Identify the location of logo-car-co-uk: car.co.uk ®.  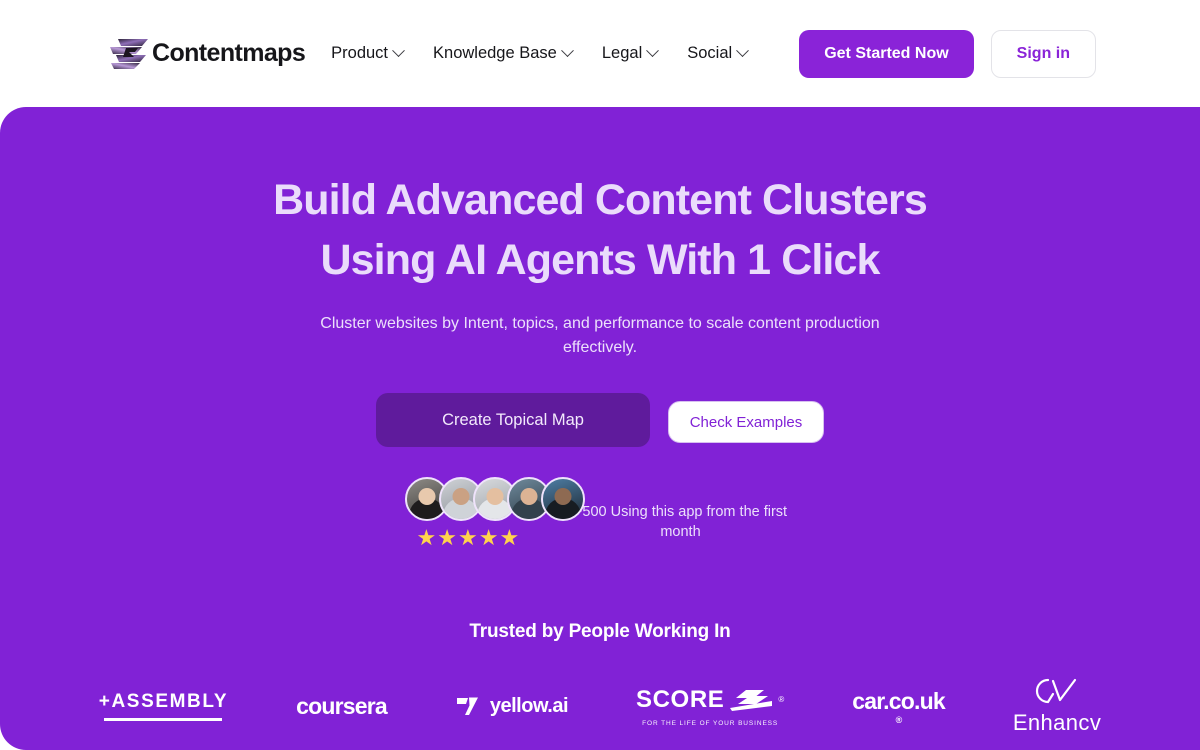
(898, 706).